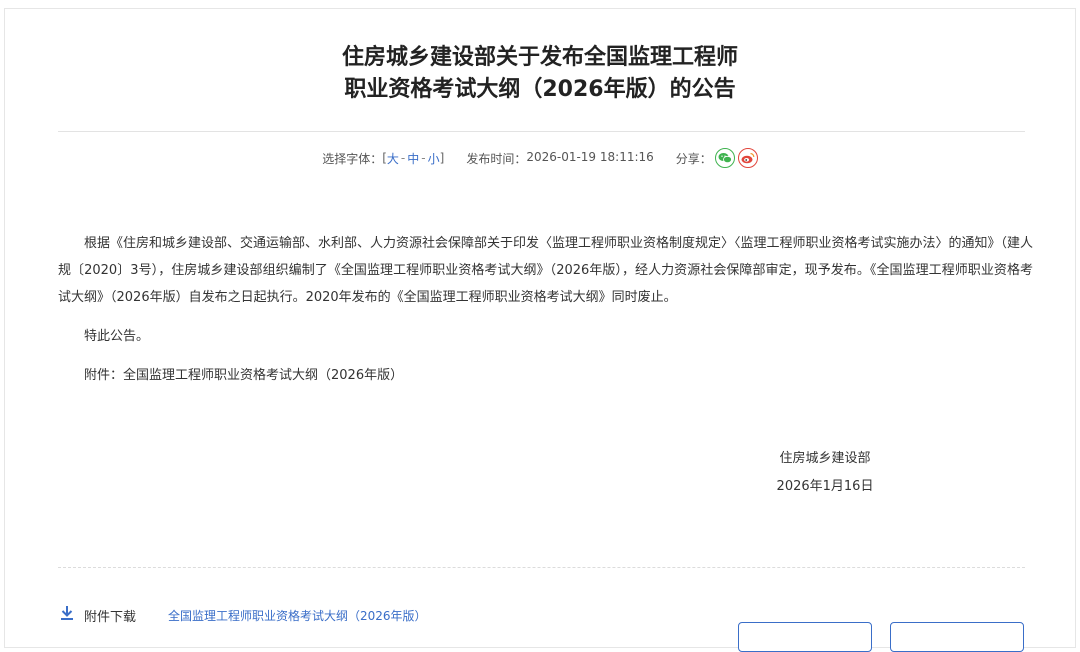 The width and height of the screenshot is (1080, 652). Describe the element at coordinates (434, 158) in the screenshot. I see `font-size-small-link: 小` at that location.